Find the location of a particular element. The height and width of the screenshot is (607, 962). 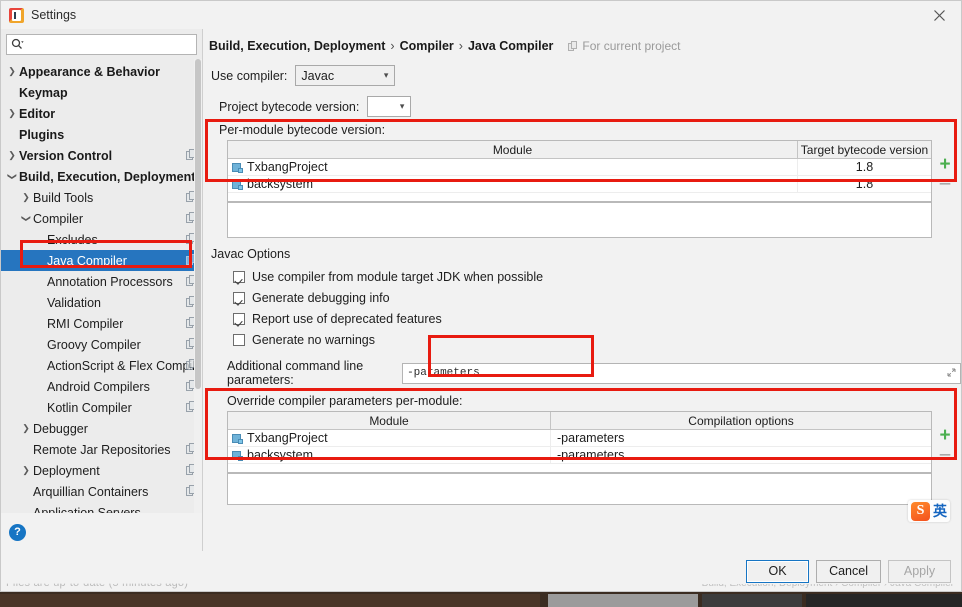

use-compiler-label: Use compiler: is located at coordinates (249, 75).